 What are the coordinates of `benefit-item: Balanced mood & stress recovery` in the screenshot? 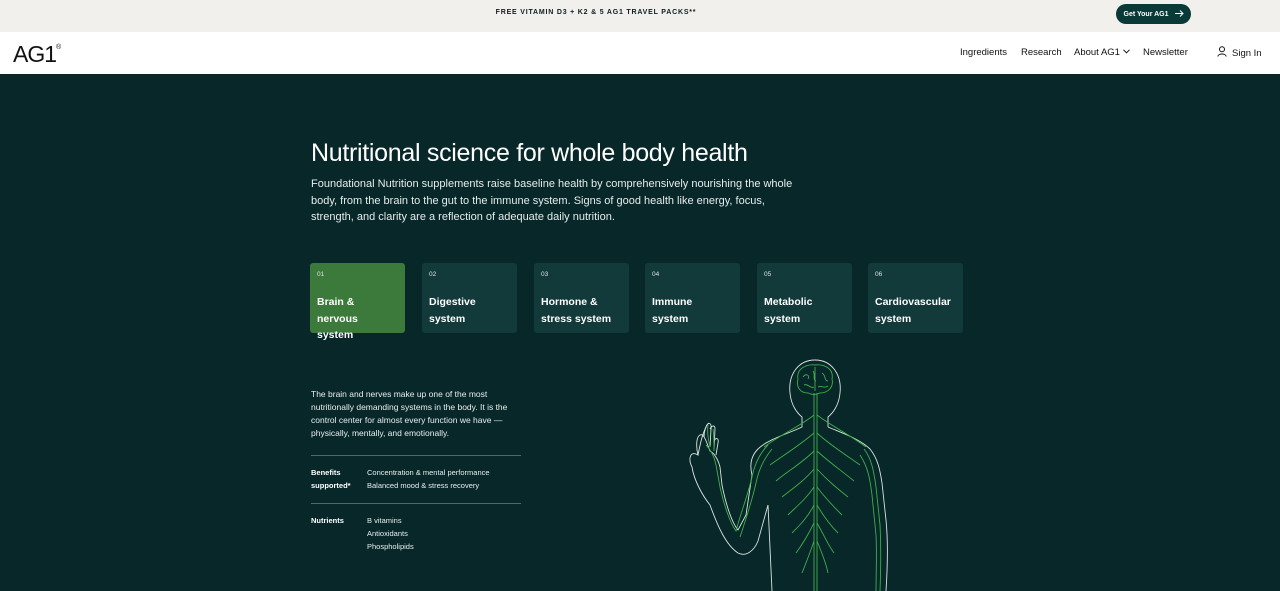 It's located at (423, 485).